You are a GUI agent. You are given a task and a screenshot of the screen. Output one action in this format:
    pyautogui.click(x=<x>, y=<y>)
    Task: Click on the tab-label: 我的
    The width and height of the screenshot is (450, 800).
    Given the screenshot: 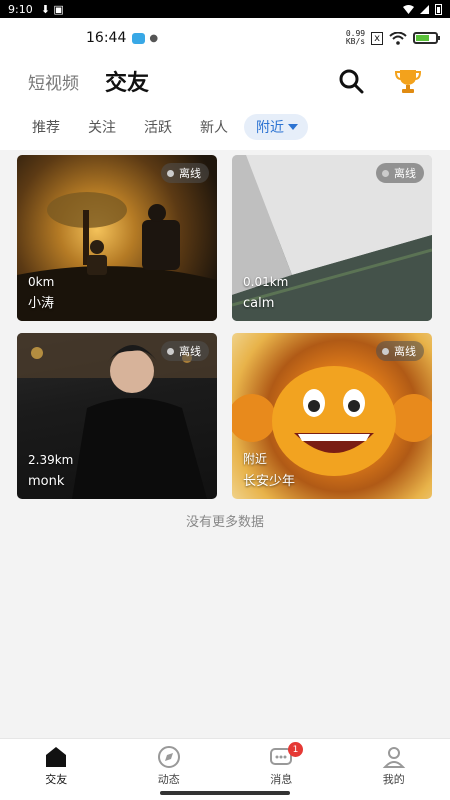 What is the action you would take?
    pyautogui.click(x=393, y=779)
    